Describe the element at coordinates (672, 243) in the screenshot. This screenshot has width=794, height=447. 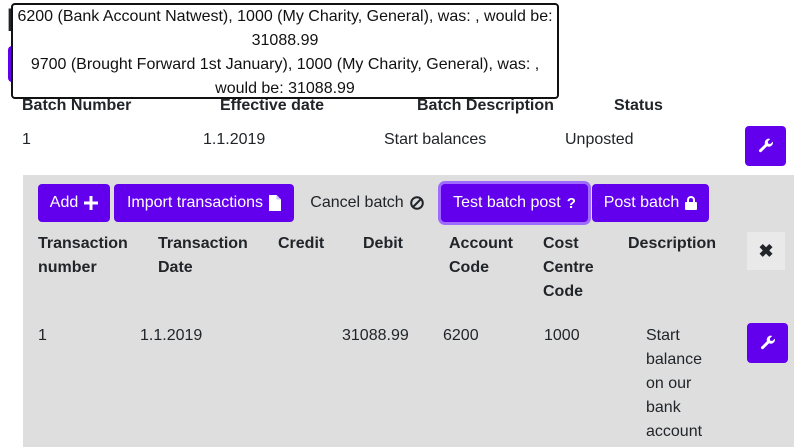
I see `header-description: Description` at that location.